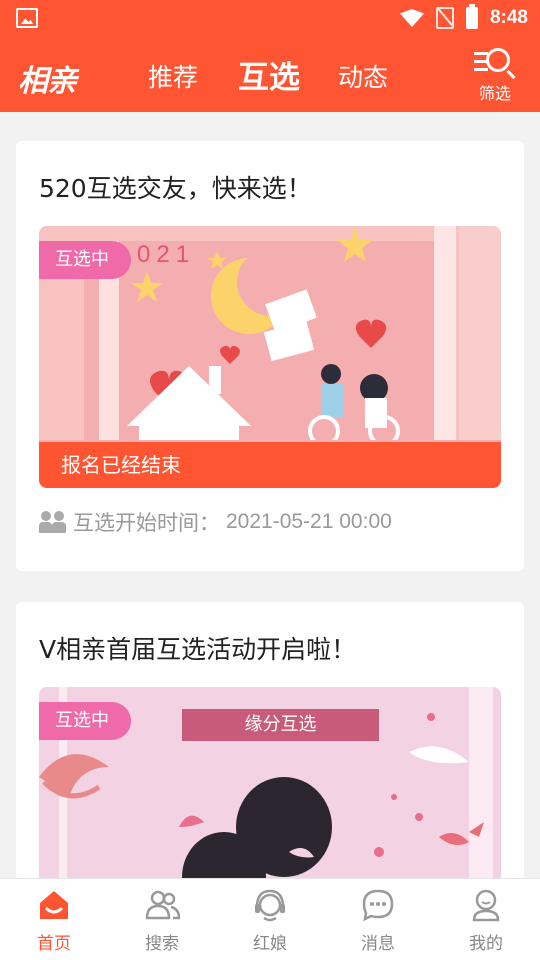 This screenshot has width=540, height=960. What do you see at coordinates (486, 905) in the screenshot?
I see `user-icon` at bounding box center [486, 905].